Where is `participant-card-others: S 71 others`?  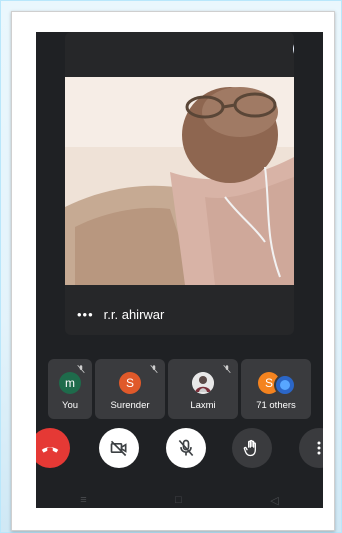 participant-card-others: S 71 others is located at coordinates (276, 389).